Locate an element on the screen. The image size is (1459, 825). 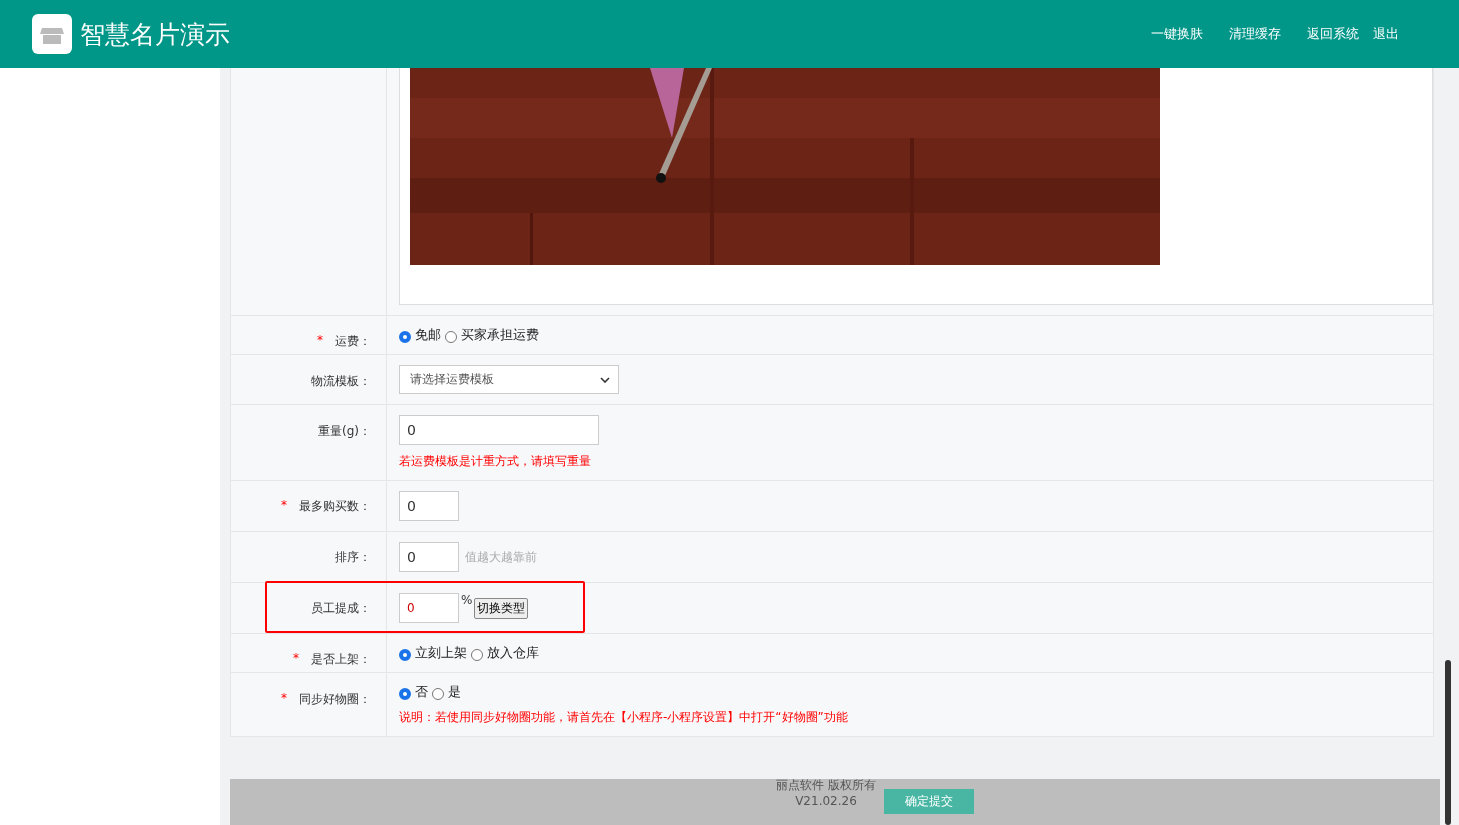
radio-label: 否 is located at coordinates (421, 692).